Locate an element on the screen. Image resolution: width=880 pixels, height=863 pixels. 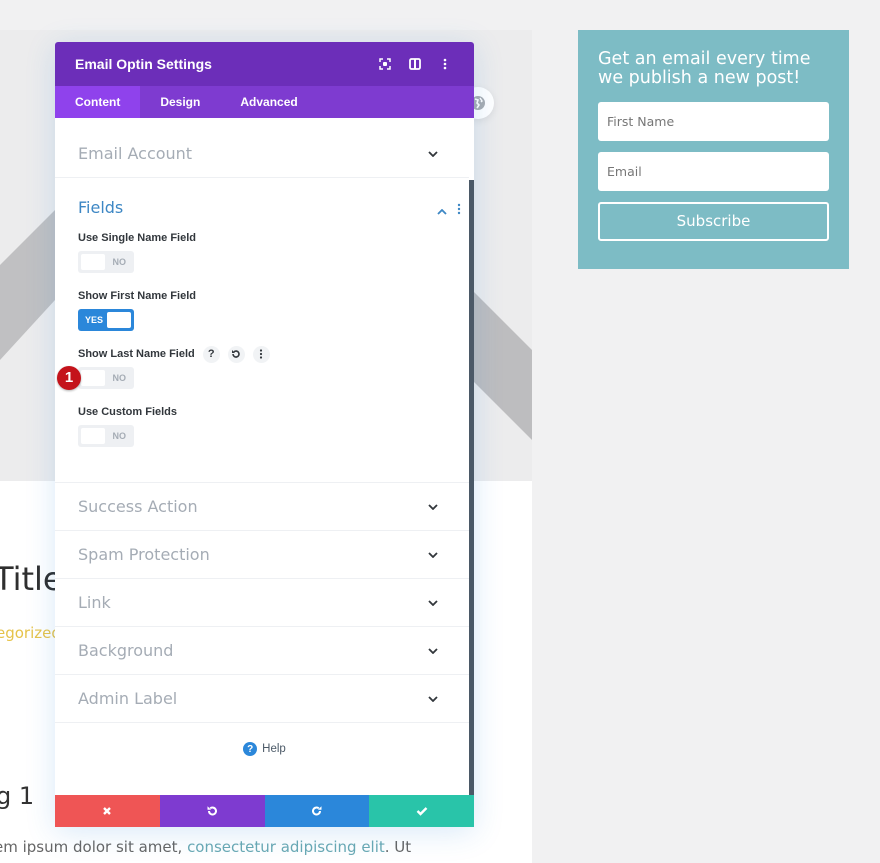
option-label: Show First Name Field is located at coordinates (137, 296).